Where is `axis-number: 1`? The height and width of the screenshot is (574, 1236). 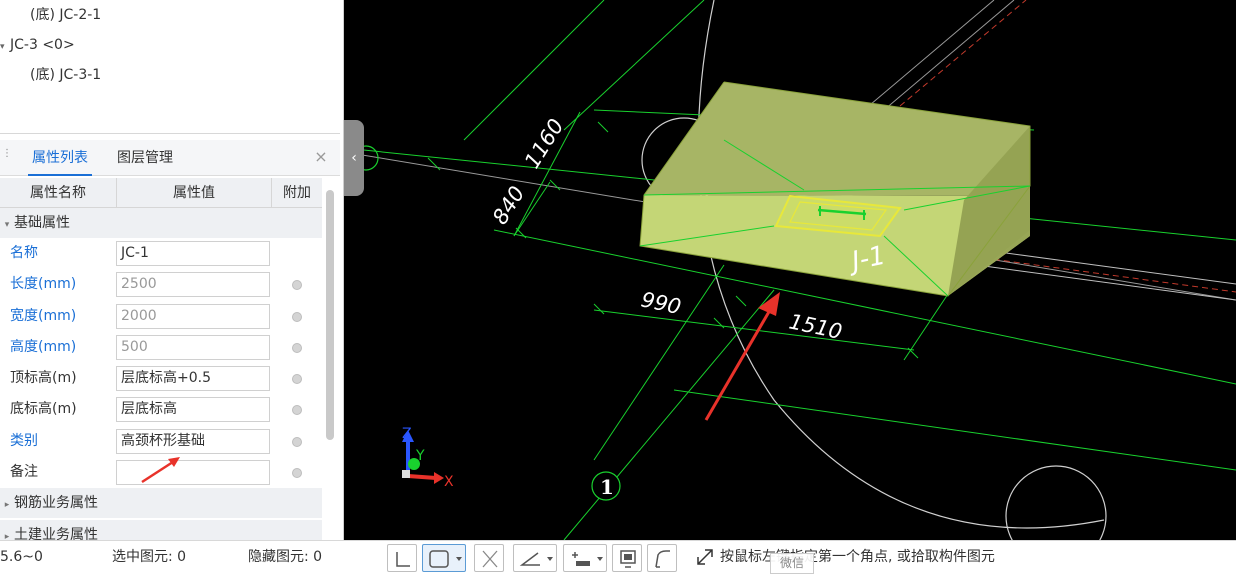
axis-number: 1 is located at coordinates (607, 487).